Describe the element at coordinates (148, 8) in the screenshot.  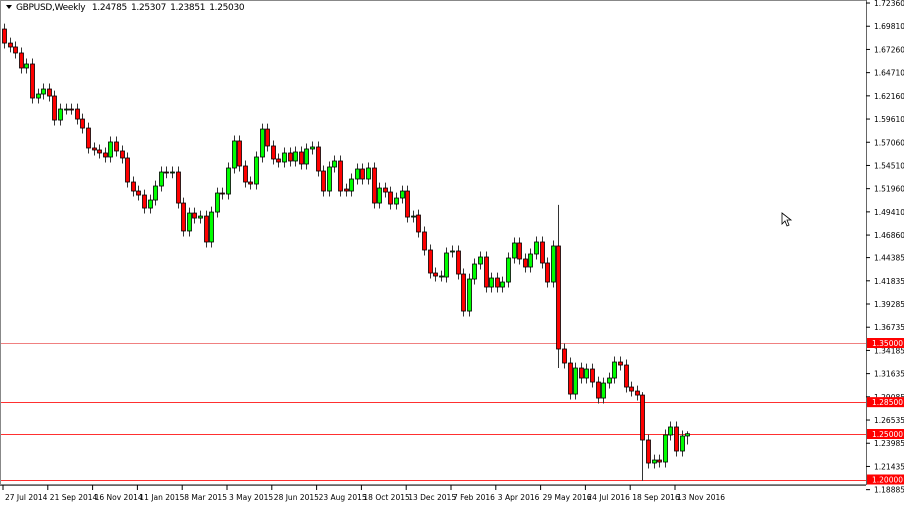
I see `ohlc-high: 1.25307` at that location.